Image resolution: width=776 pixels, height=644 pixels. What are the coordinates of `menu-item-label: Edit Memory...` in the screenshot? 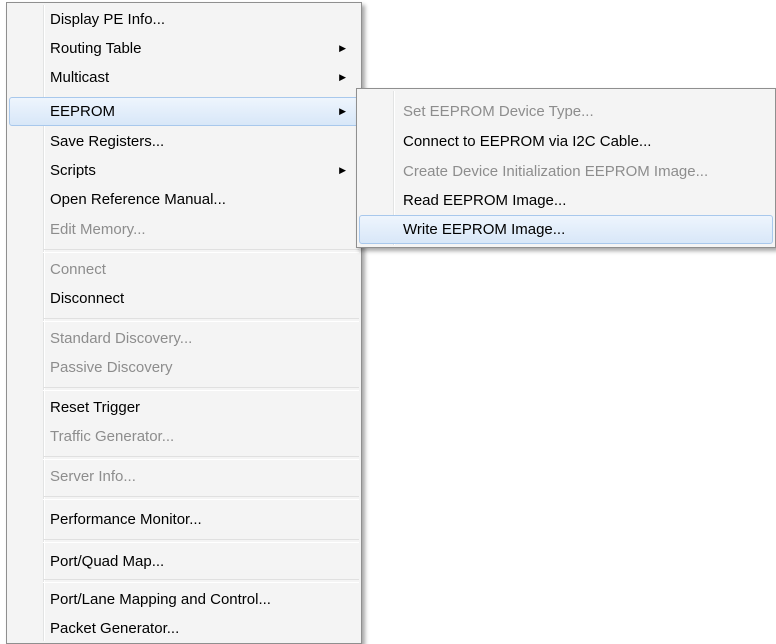 It's located at (98, 229).